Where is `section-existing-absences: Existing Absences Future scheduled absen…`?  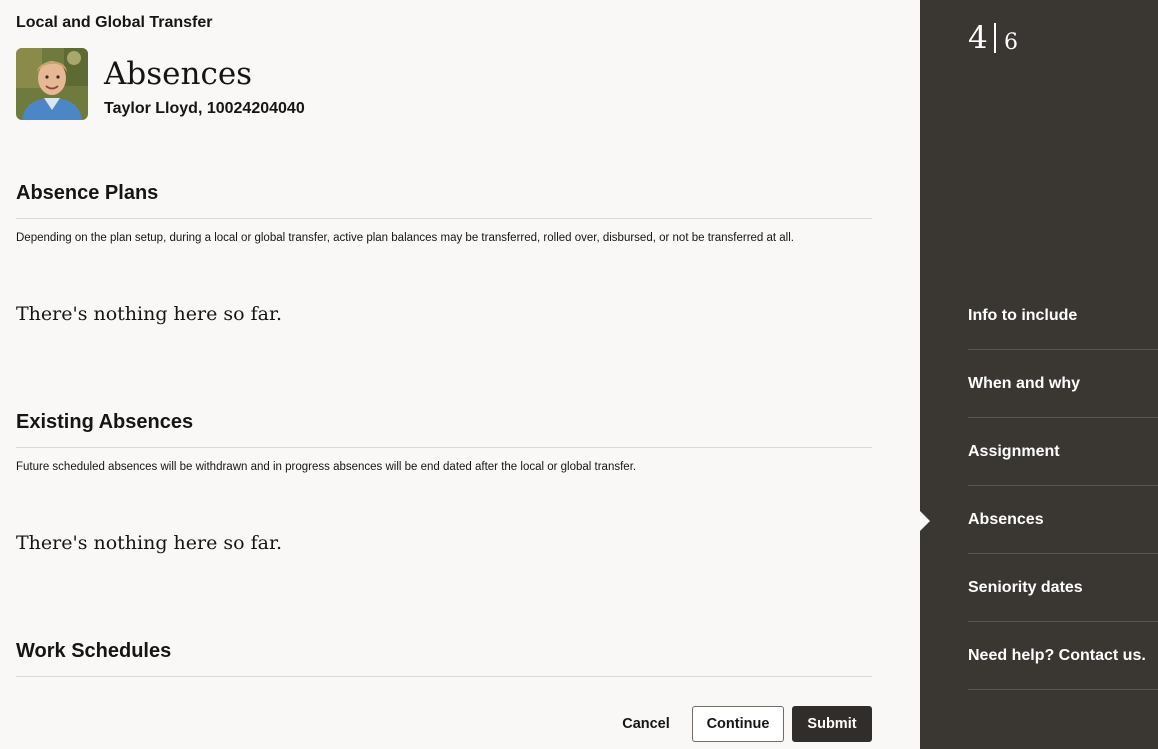
section-existing-absences: Existing Absences Future scheduled absen… is located at coordinates (444, 442).